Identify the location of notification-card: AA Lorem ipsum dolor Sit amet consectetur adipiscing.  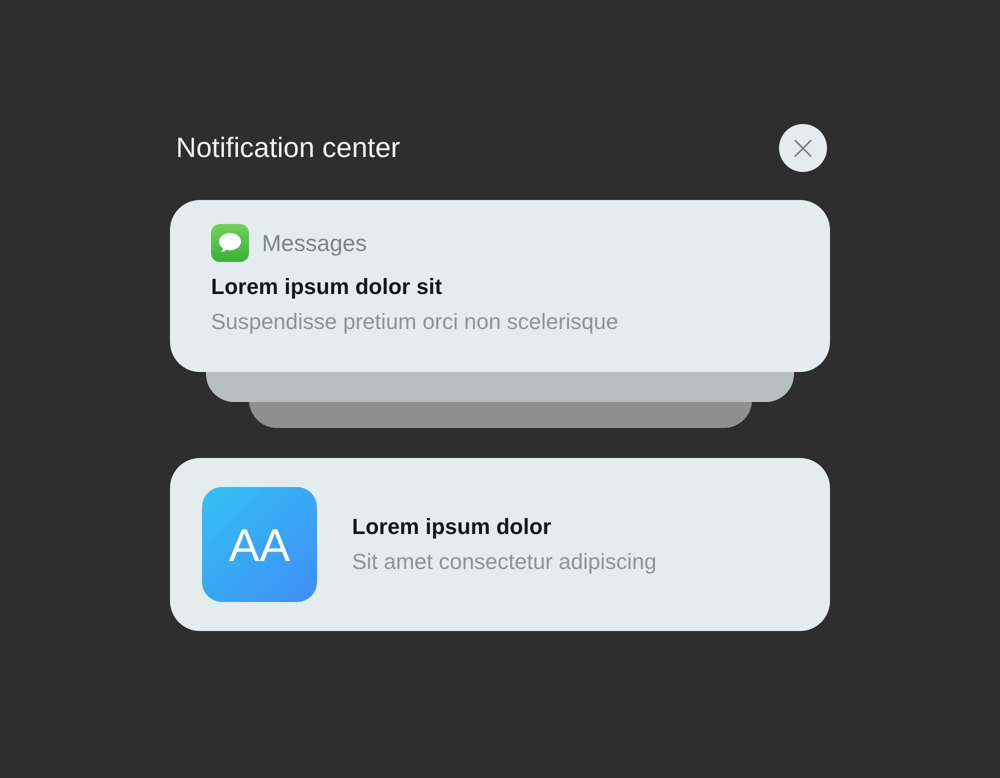
(500, 544).